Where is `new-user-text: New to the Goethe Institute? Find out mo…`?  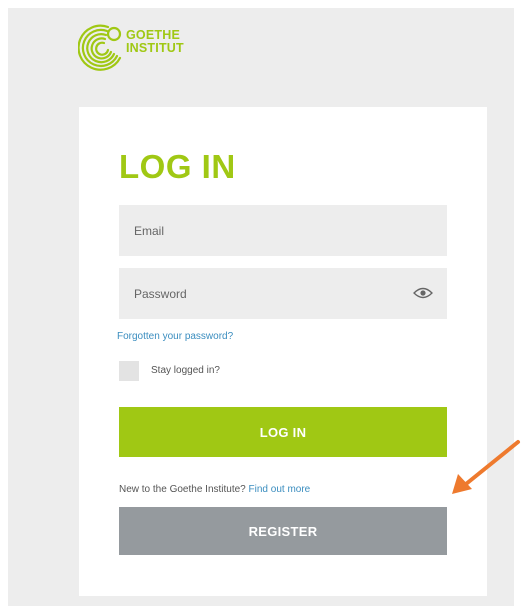 new-user-text: New to the Goethe Institute? Find out mo… is located at coordinates (214, 489).